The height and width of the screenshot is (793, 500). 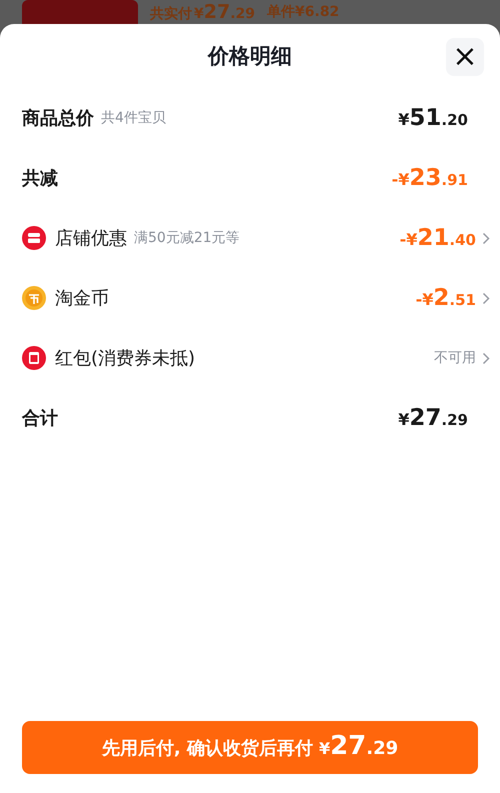 I want to click on row-label: 合计, so click(x=40, y=418).